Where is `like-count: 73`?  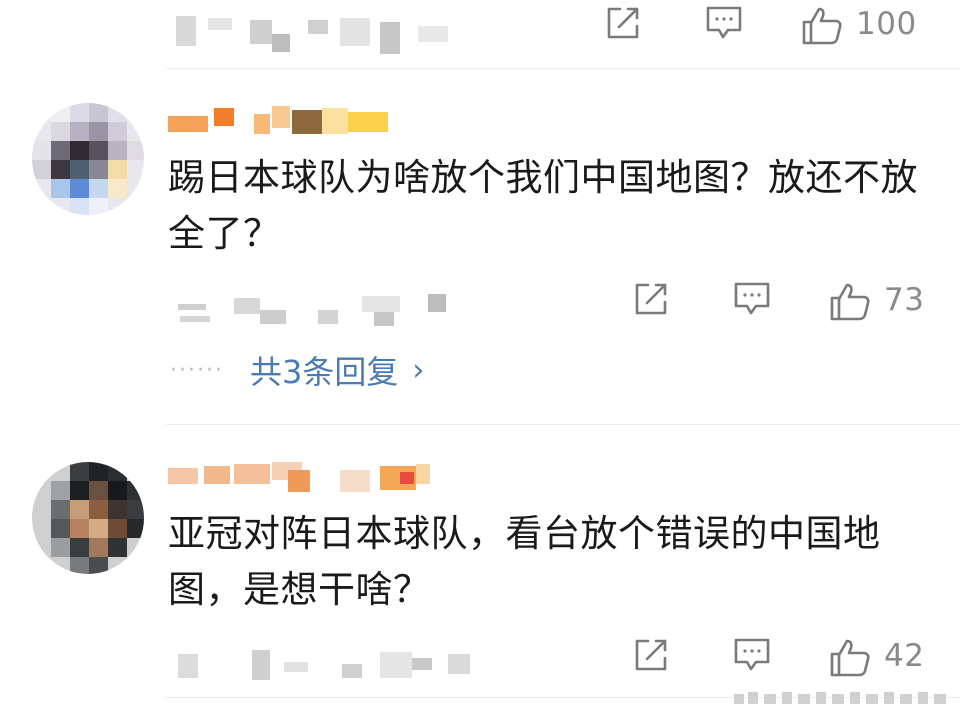 like-count: 73 is located at coordinates (904, 300).